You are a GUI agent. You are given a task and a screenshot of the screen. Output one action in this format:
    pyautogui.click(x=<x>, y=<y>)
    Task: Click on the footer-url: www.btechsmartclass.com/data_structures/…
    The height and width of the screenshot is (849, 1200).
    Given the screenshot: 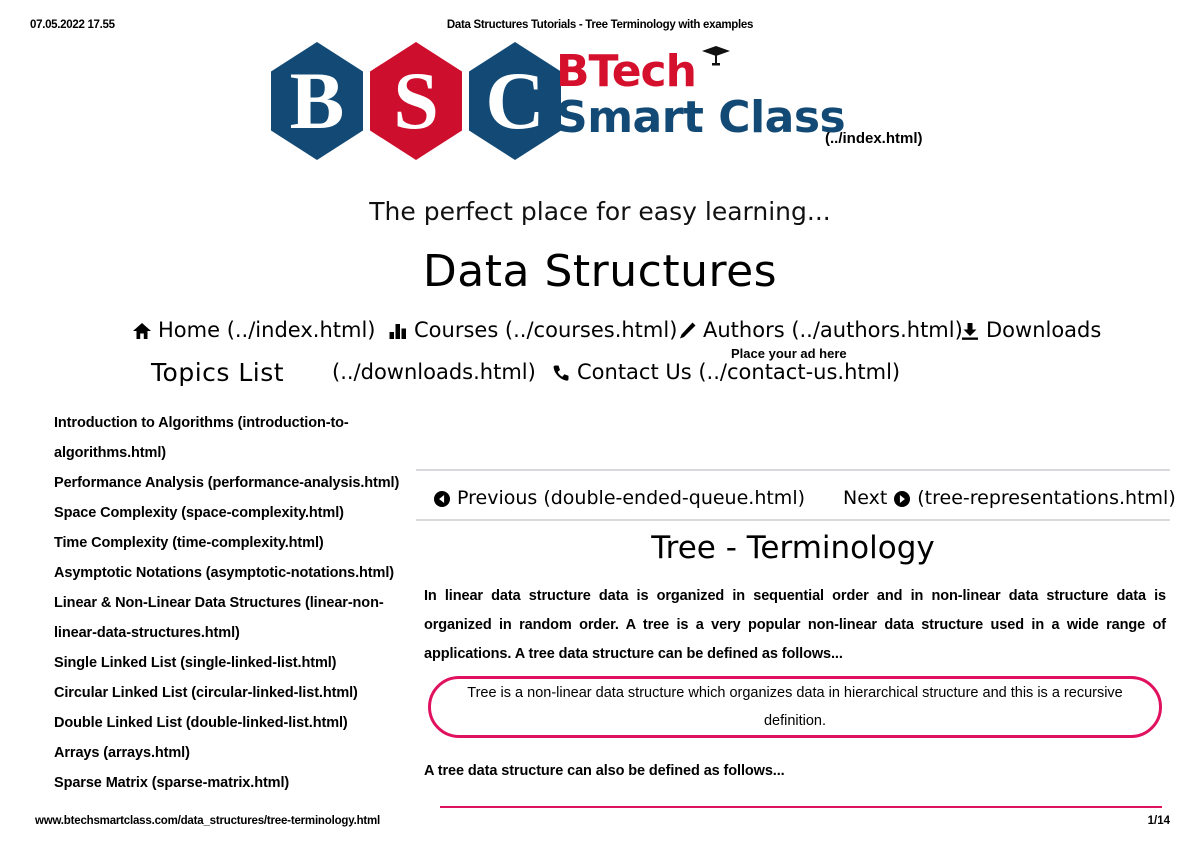 What is the action you would take?
    pyautogui.click(x=208, y=821)
    